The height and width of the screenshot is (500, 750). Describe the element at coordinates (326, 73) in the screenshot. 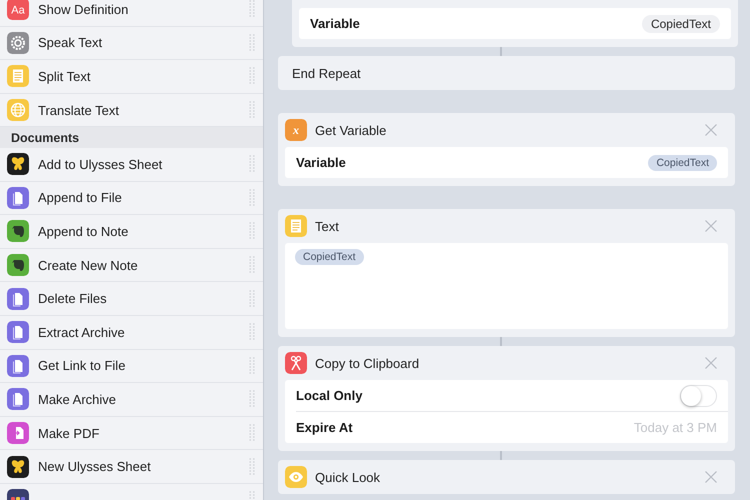

I see `action-title: End Repeat` at that location.